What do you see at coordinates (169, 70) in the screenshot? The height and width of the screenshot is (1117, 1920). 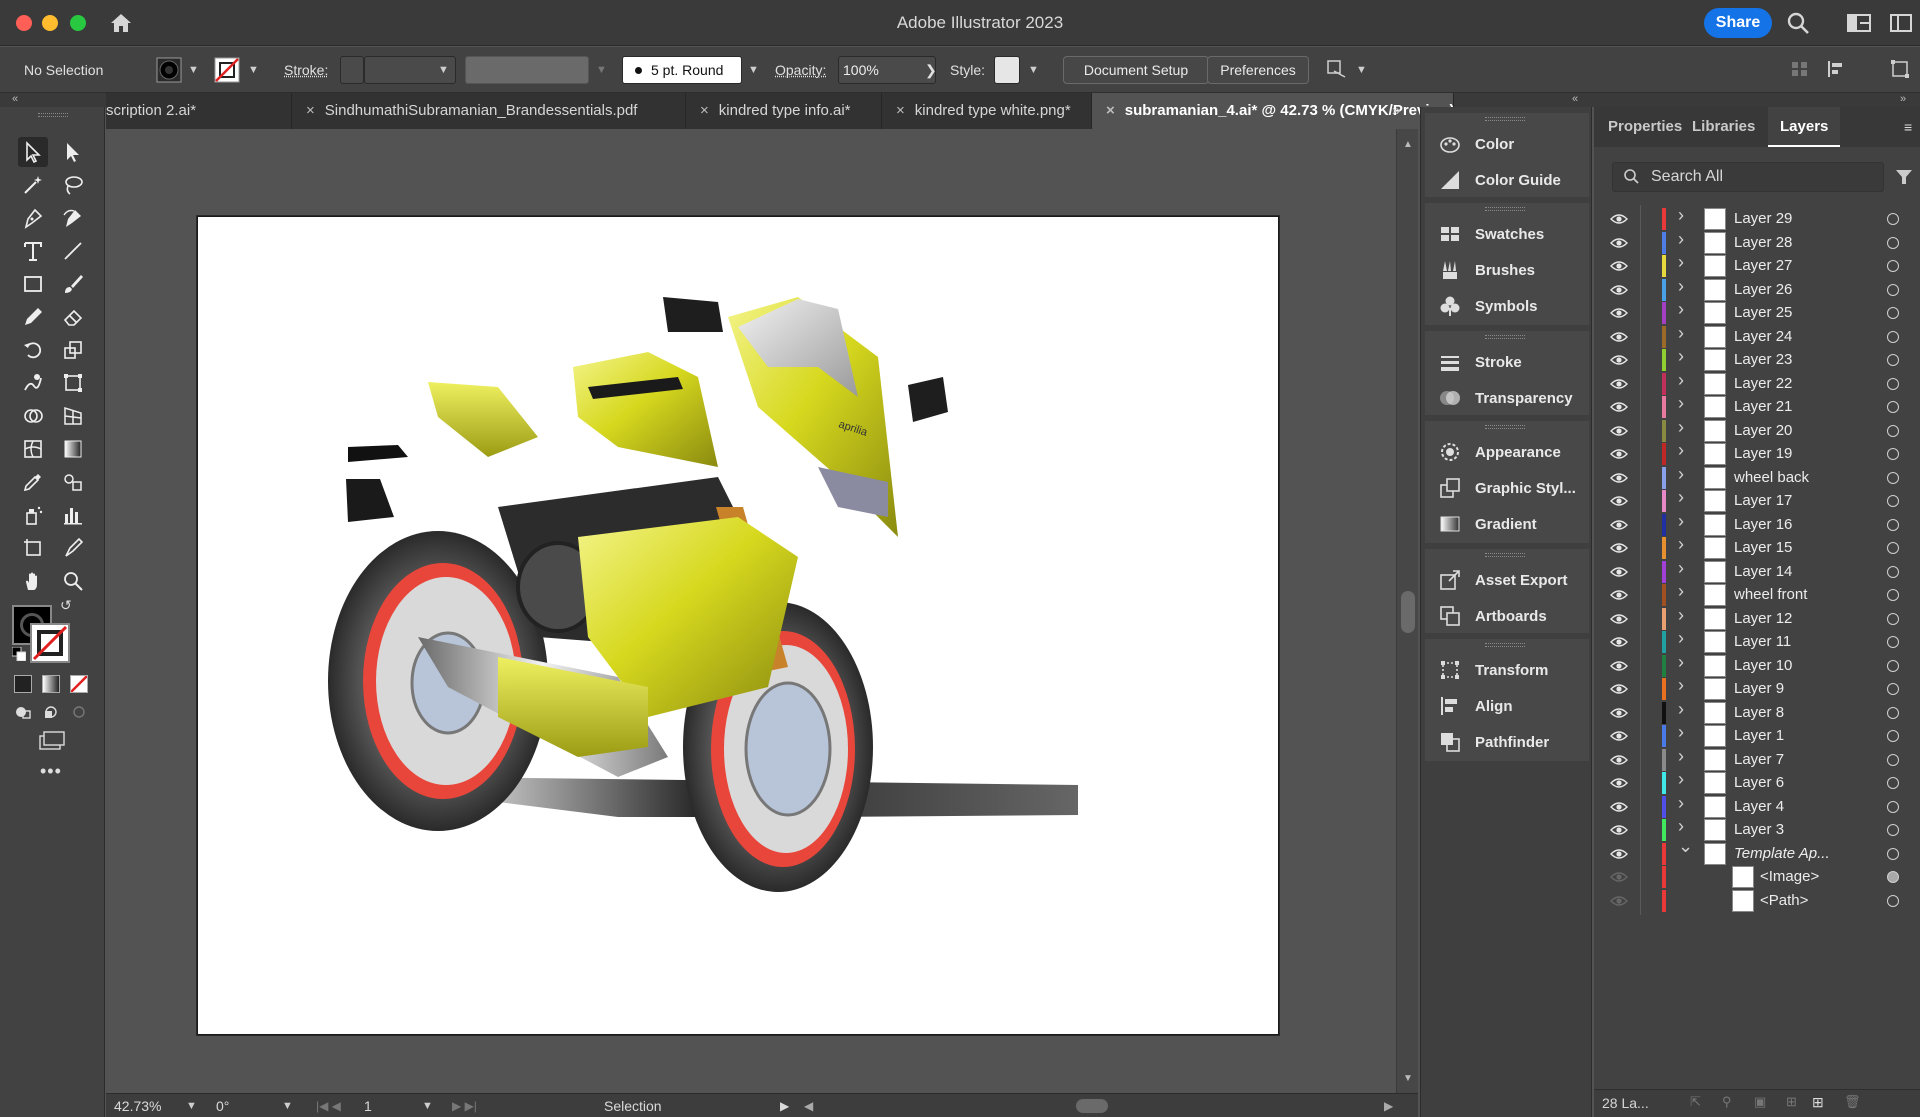 I see `fill-swatch` at bounding box center [169, 70].